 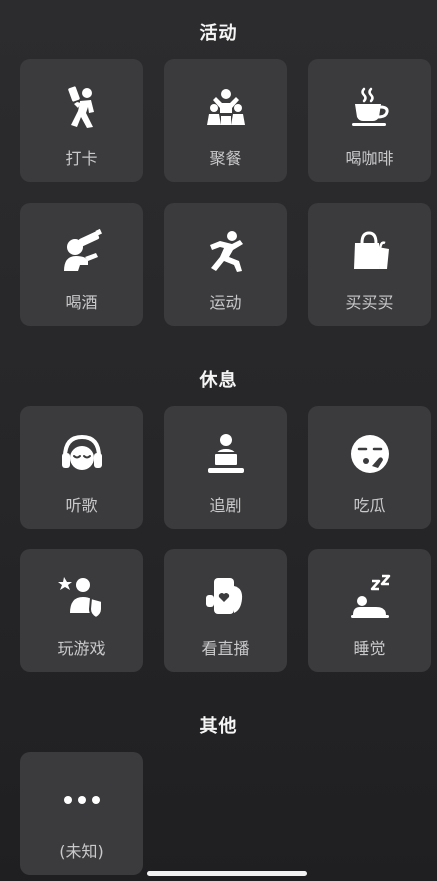 I want to click on tile-label: 运动, so click(x=225, y=302).